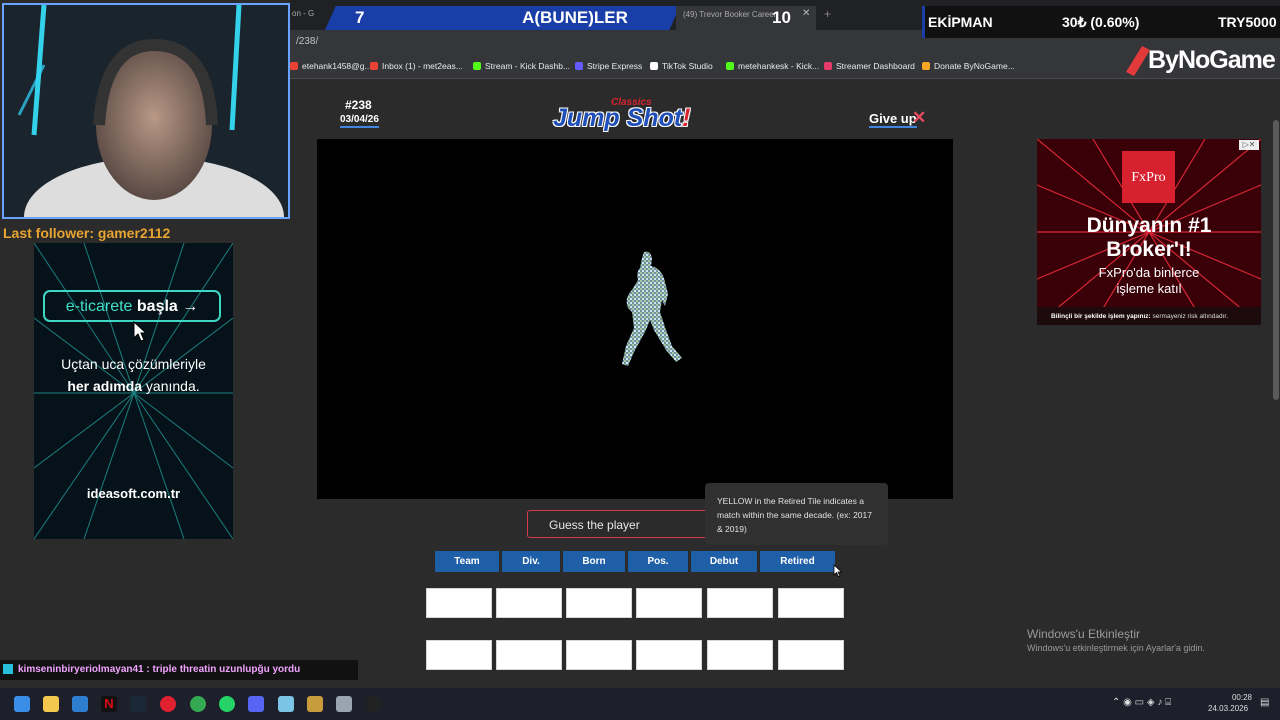 Image resolution: width=1280 pixels, height=720 pixels. Describe the element at coordinates (806, 13) in the screenshot. I see `close-tab-icon: ✕` at that location.